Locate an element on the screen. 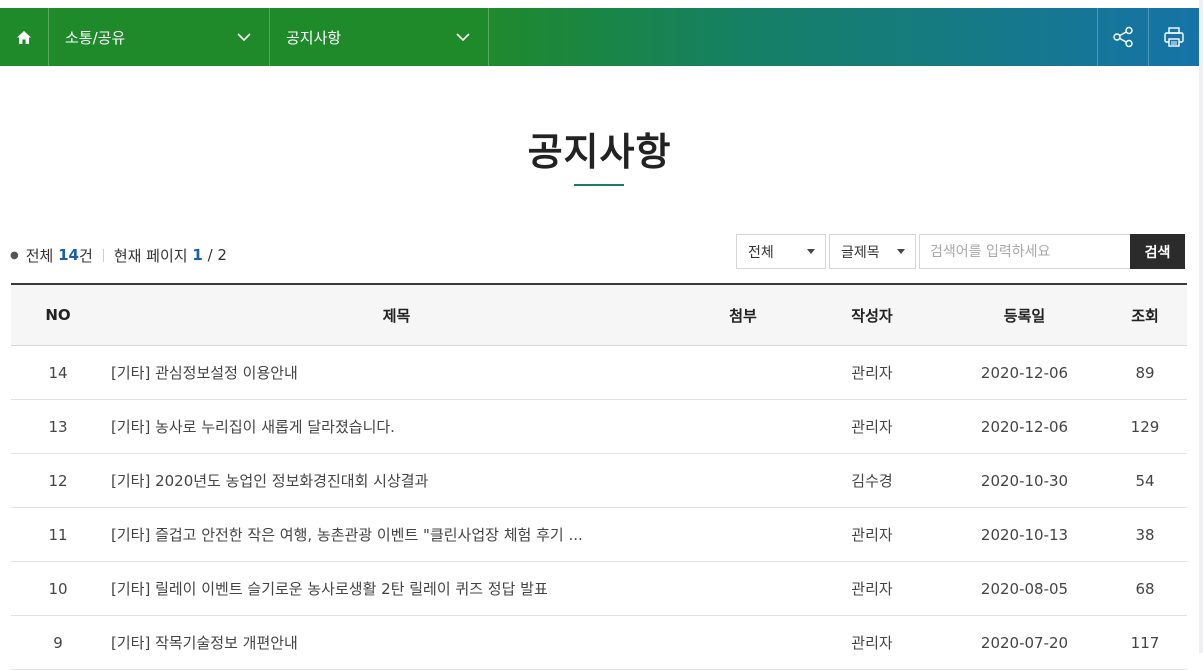  table-row: 14 [기타] 관심정보설정 이용안내 관리자 2020-12-06 89 is located at coordinates (599, 372).